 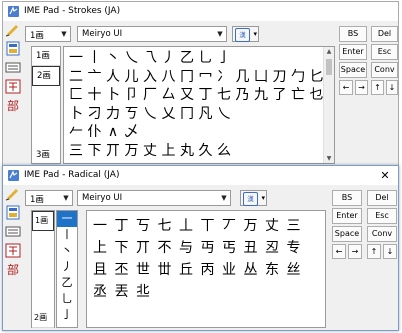 I want to click on character-cell: 乚, so click(x=206, y=58).